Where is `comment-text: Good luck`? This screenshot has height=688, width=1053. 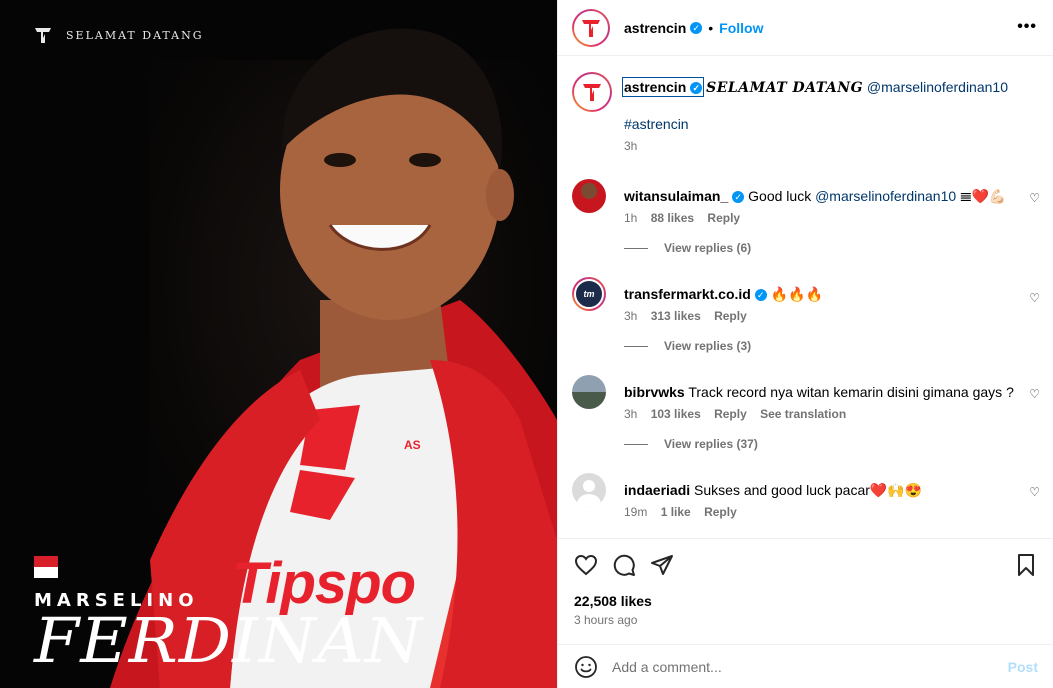
comment-text: Good luck is located at coordinates (780, 196).